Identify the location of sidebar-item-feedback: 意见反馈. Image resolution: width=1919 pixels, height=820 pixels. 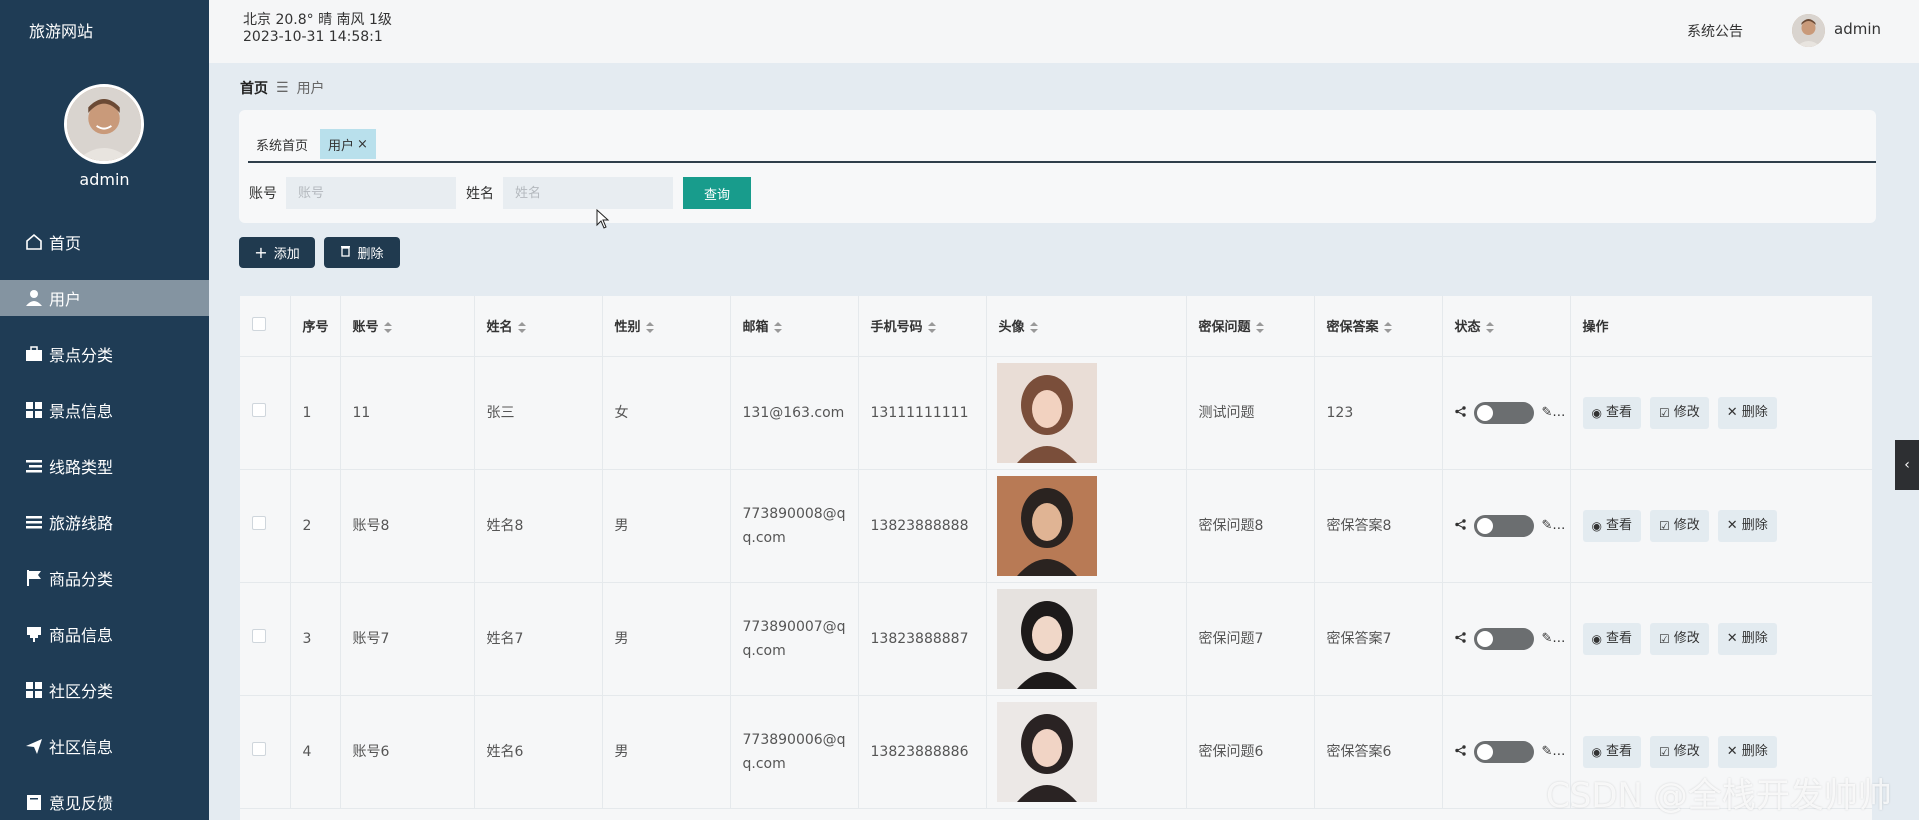
(104, 797).